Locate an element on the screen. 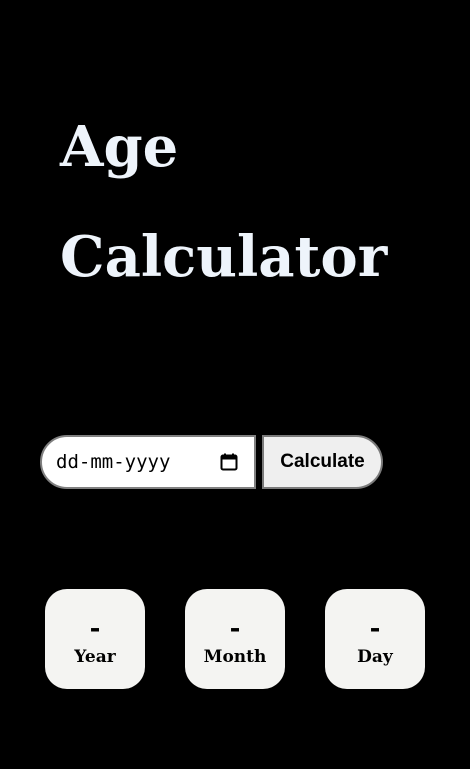 The width and height of the screenshot is (470, 769). year-value: - is located at coordinates (95, 629).